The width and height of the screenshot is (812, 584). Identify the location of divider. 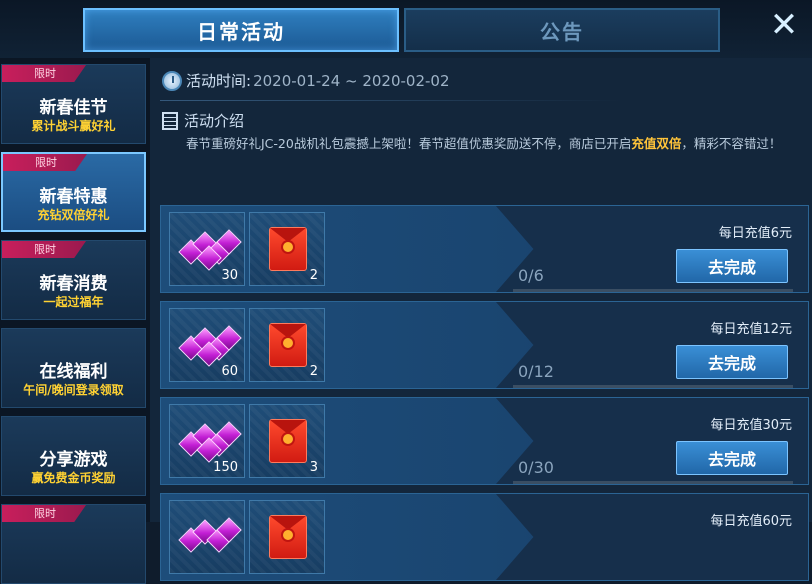
(391, 100).